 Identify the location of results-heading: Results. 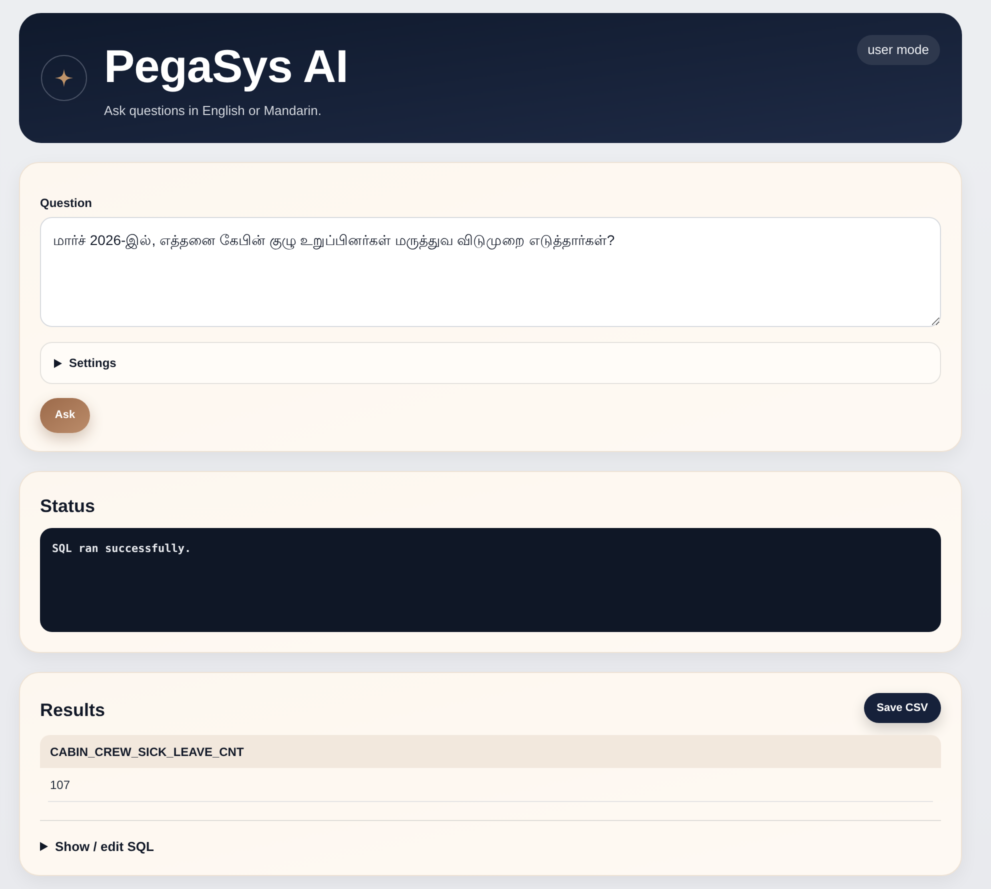
(73, 710).